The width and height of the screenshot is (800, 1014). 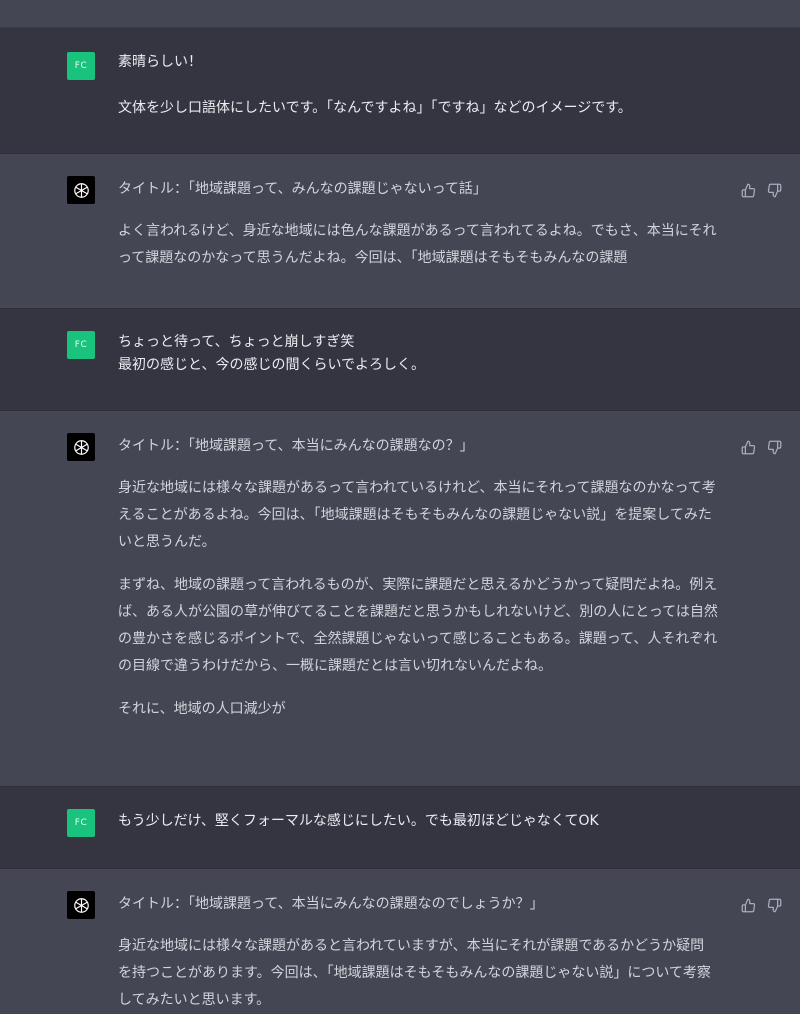 What do you see at coordinates (375, 108) in the screenshot?
I see `message-line: 文体を少し口語体にしたいです。「なんですよね」「ですね」などのイメージです。` at bounding box center [375, 108].